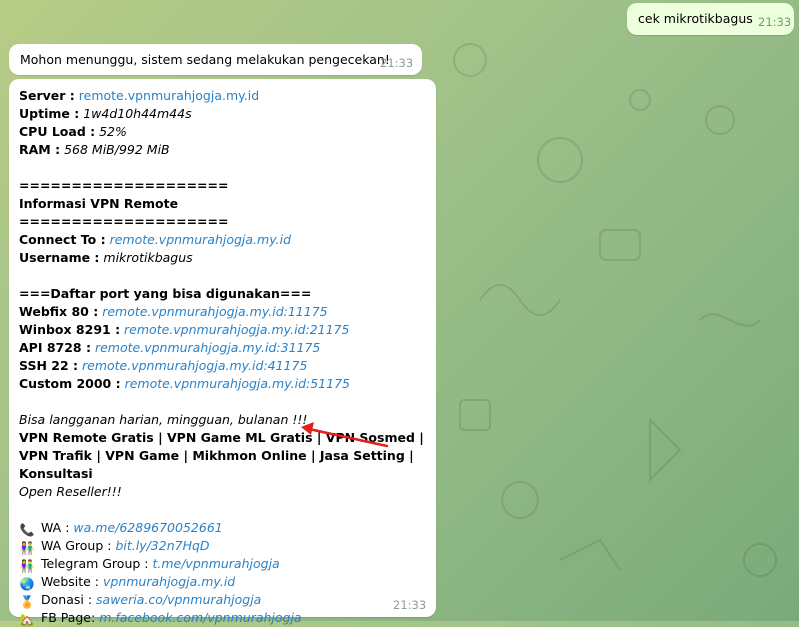 This screenshot has width=799, height=627. I want to click on server-label: Server :, so click(47, 95).